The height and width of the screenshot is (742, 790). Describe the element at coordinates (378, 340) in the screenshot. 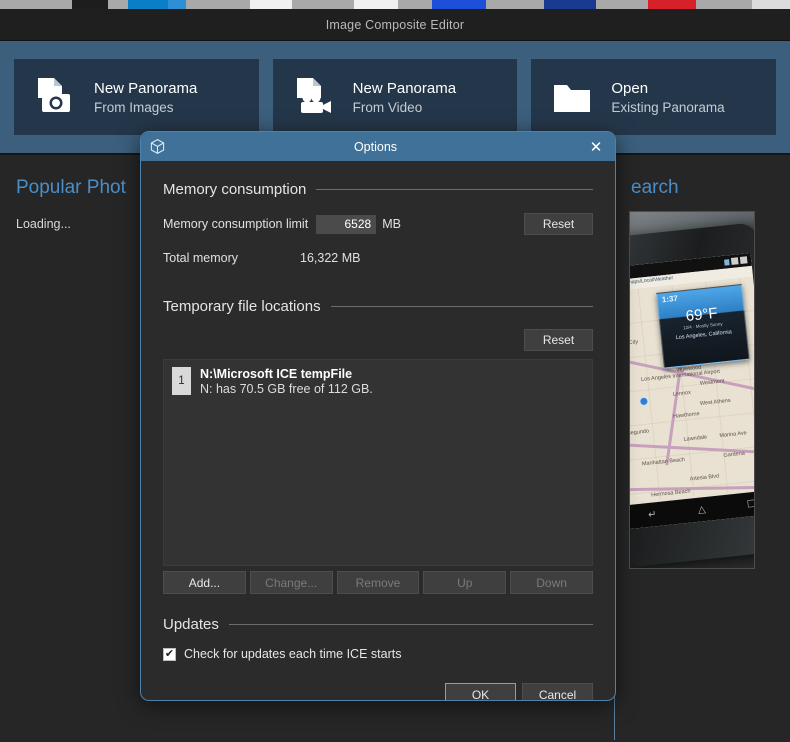

I see `temp-files-reset-row: Reset` at that location.